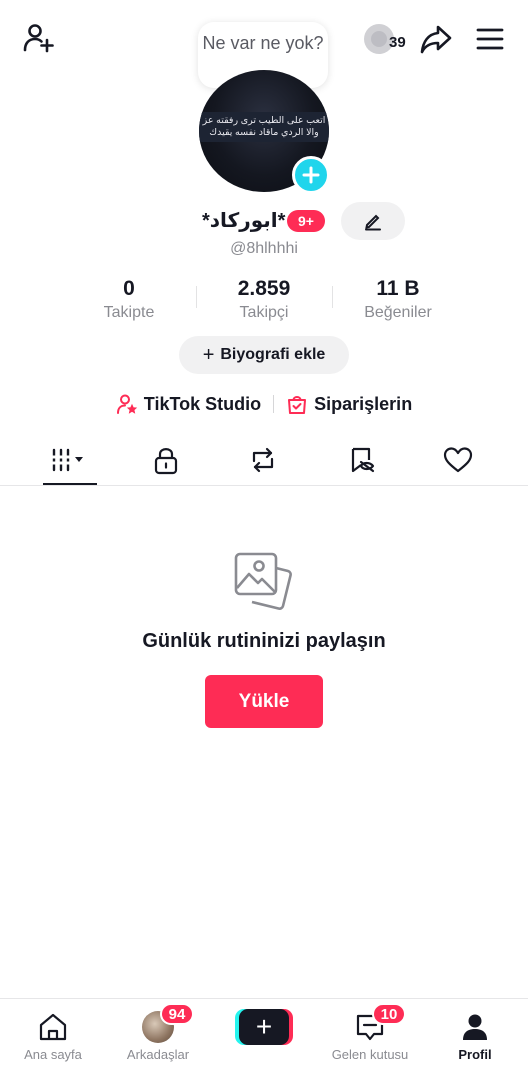  Describe the element at coordinates (370, 1035) in the screenshot. I see `nav-inbox: 10 Gelen kutusu` at that location.